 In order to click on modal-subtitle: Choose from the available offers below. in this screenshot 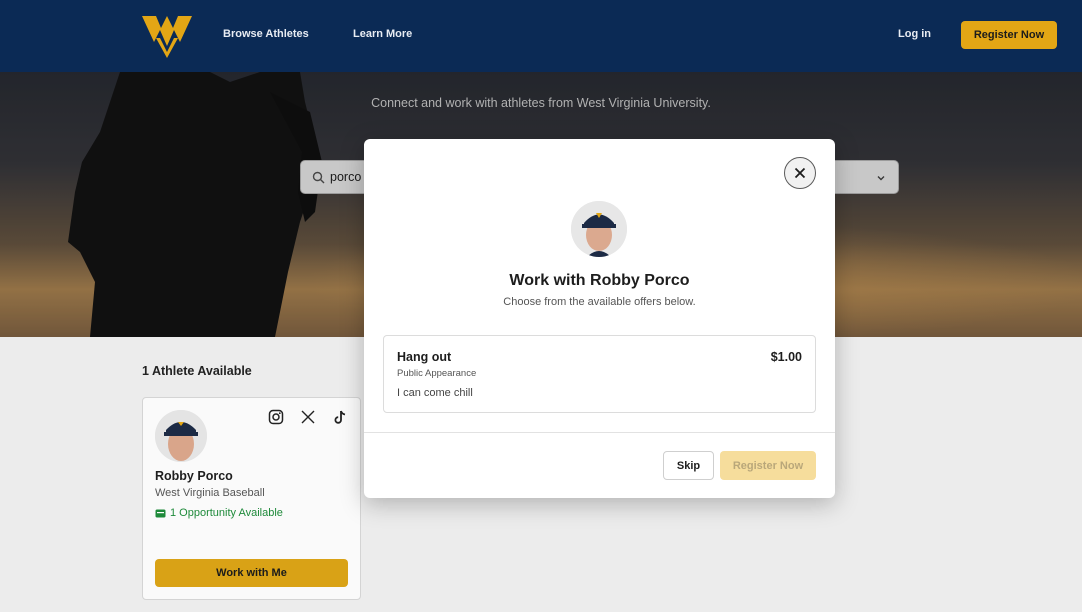, I will do `click(599, 302)`.